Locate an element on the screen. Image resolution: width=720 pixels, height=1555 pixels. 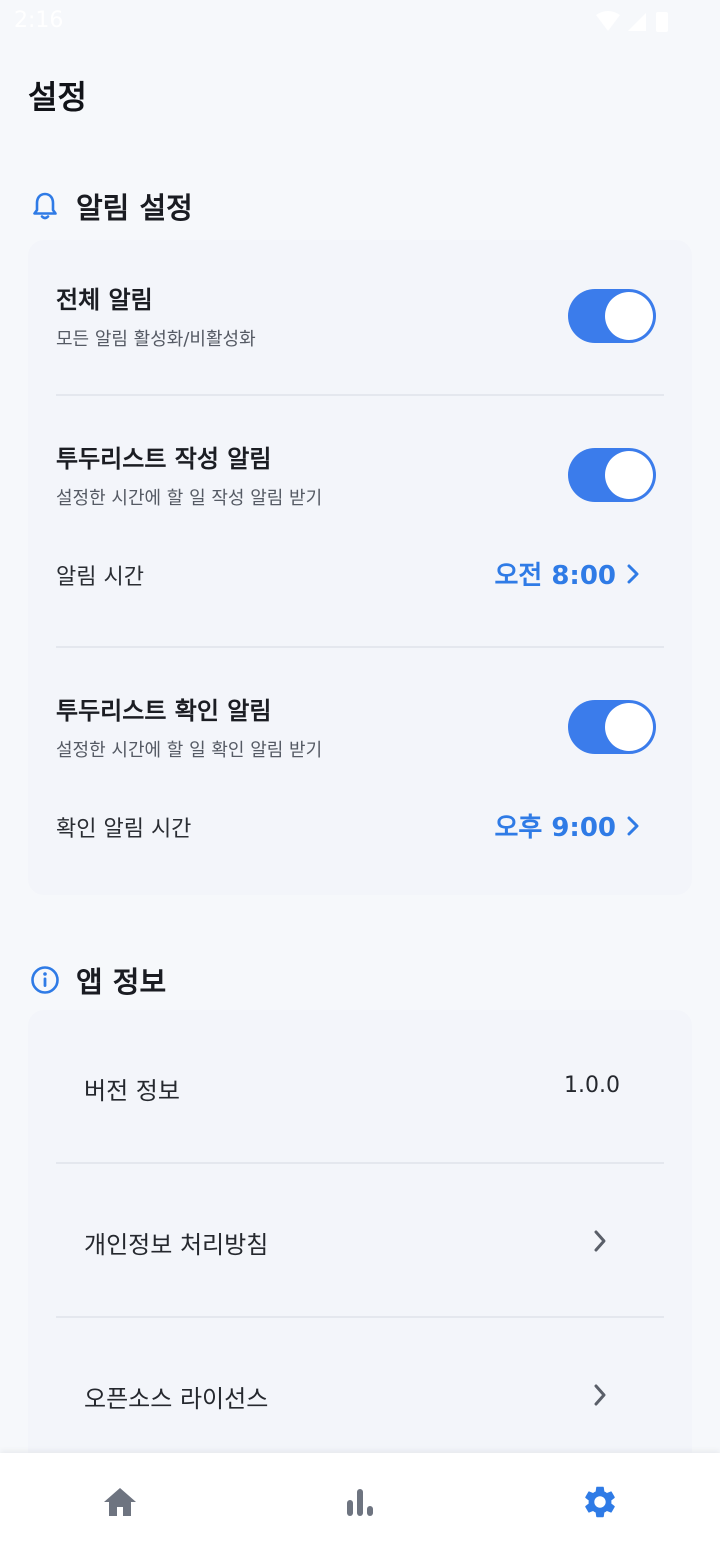
nav-home-button is located at coordinates (120, 1502).